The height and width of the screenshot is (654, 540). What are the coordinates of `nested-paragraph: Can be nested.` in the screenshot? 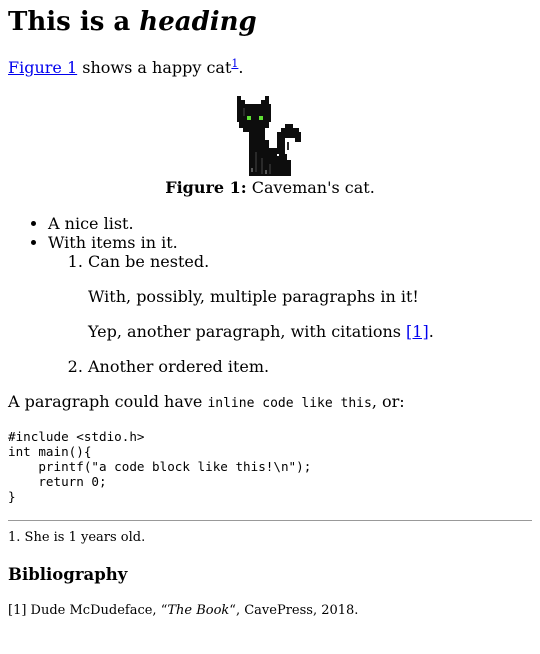 It's located at (149, 261).